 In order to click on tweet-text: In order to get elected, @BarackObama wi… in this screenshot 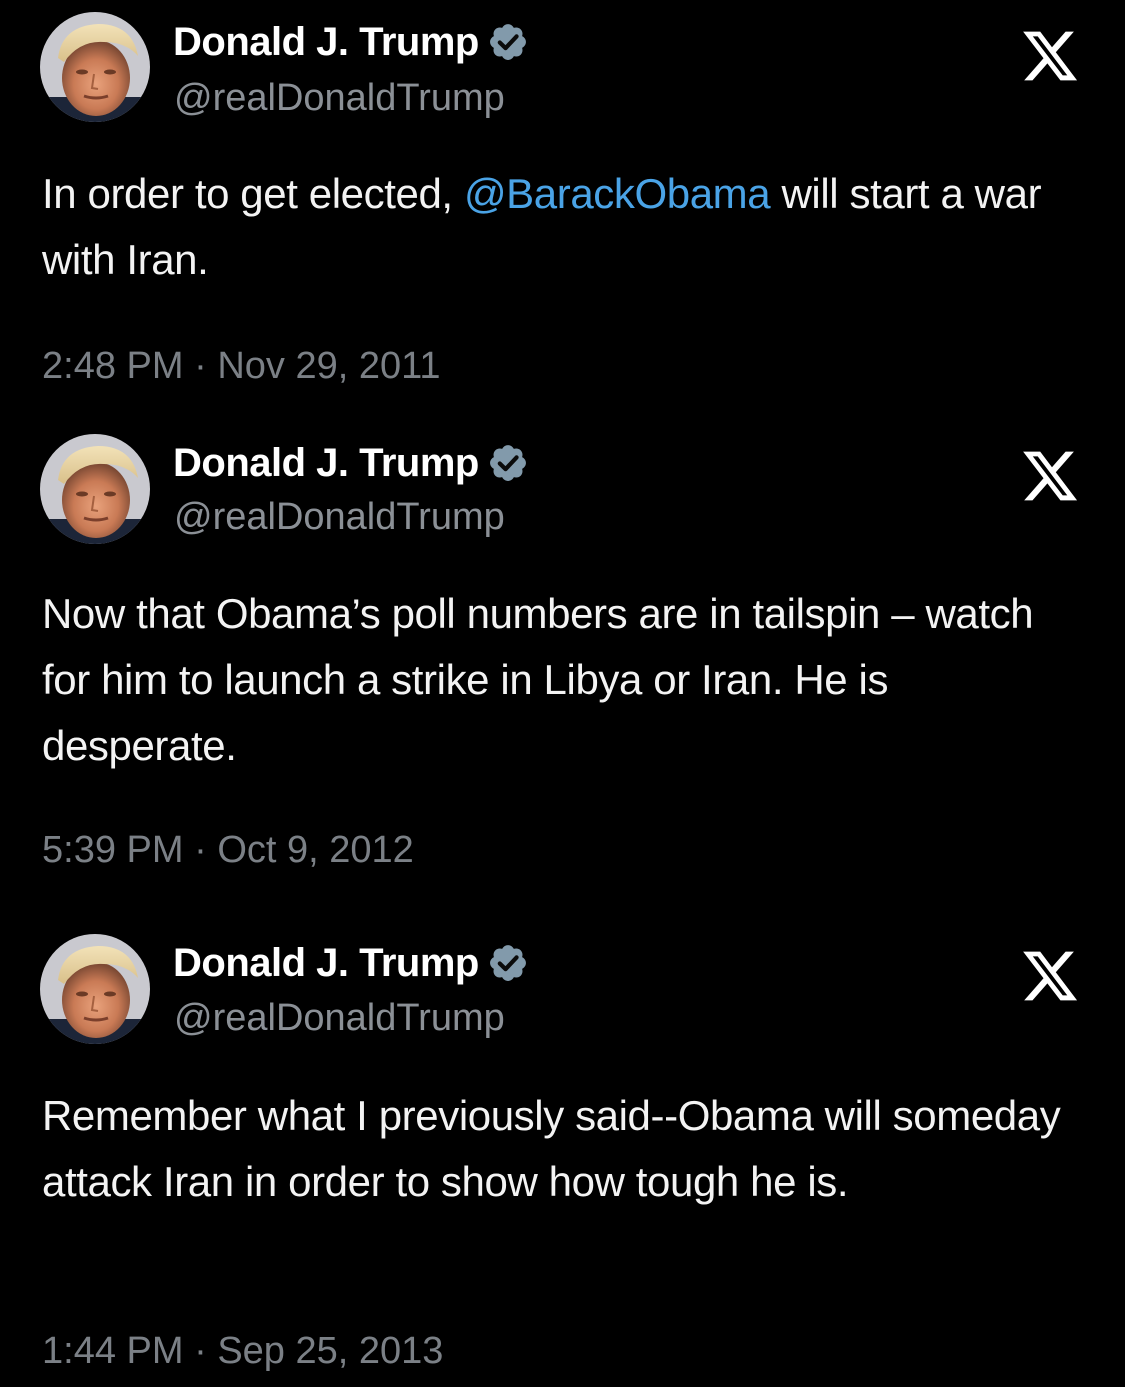, I will do `click(567, 227)`.